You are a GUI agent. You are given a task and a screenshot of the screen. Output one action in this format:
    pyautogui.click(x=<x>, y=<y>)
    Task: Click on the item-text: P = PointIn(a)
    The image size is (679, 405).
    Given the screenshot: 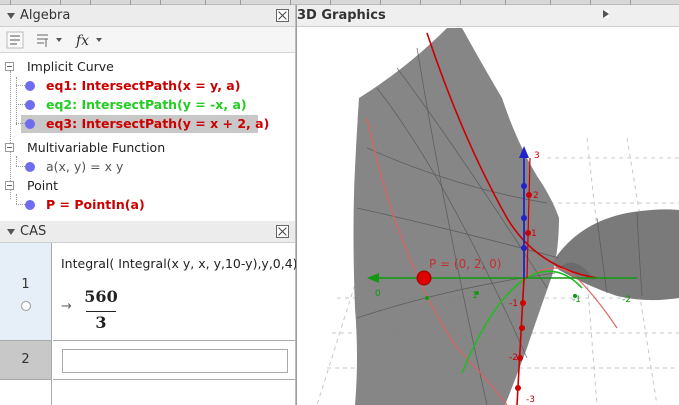 What is the action you would take?
    pyautogui.click(x=95, y=204)
    